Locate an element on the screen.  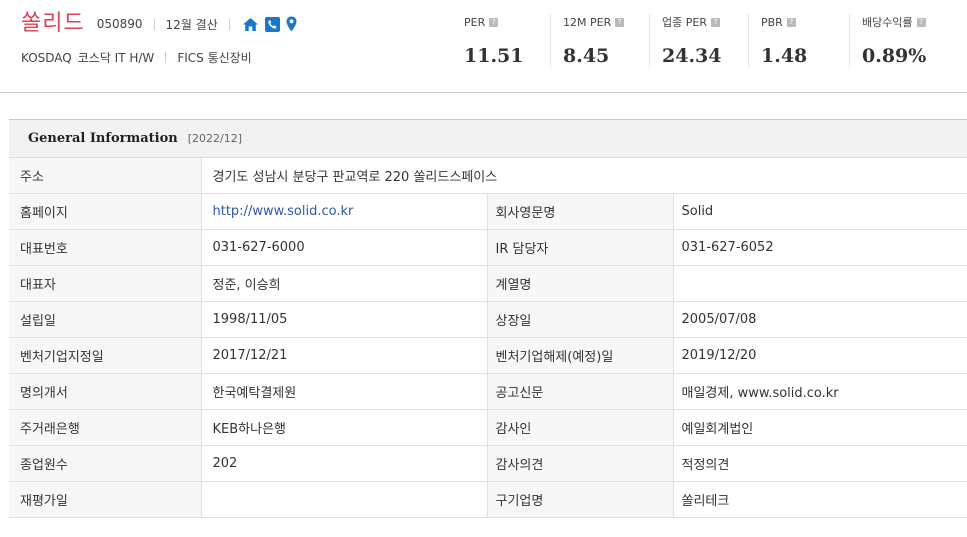
row-label: 주거래은행 is located at coordinates (105, 427).